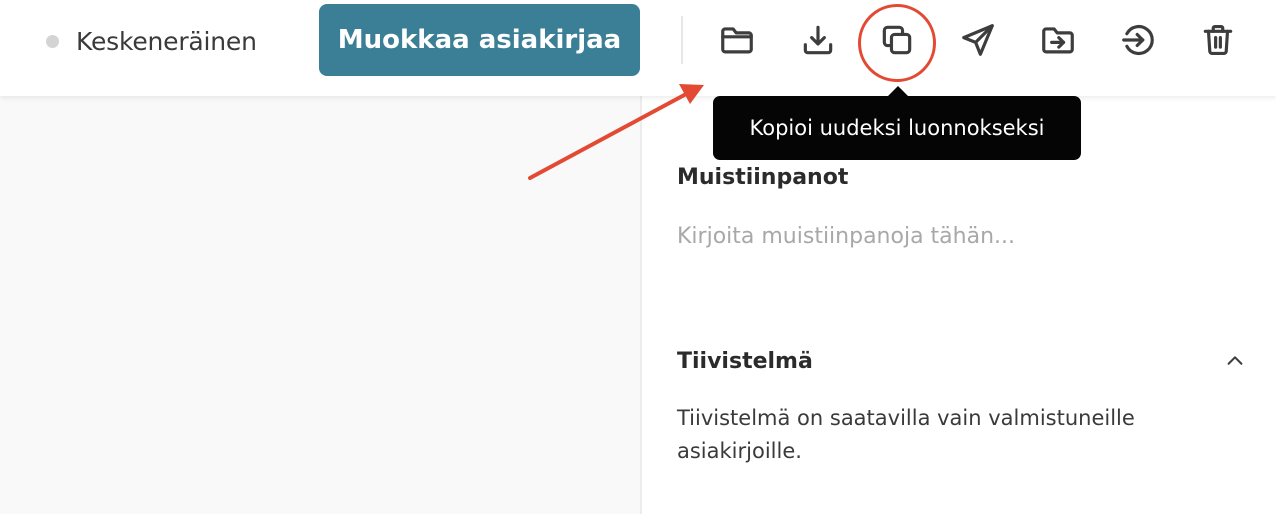 The image size is (1276, 514). What do you see at coordinates (897, 43) in the screenshot?
I see `highlight-ring` at bounding box center [897, 43].